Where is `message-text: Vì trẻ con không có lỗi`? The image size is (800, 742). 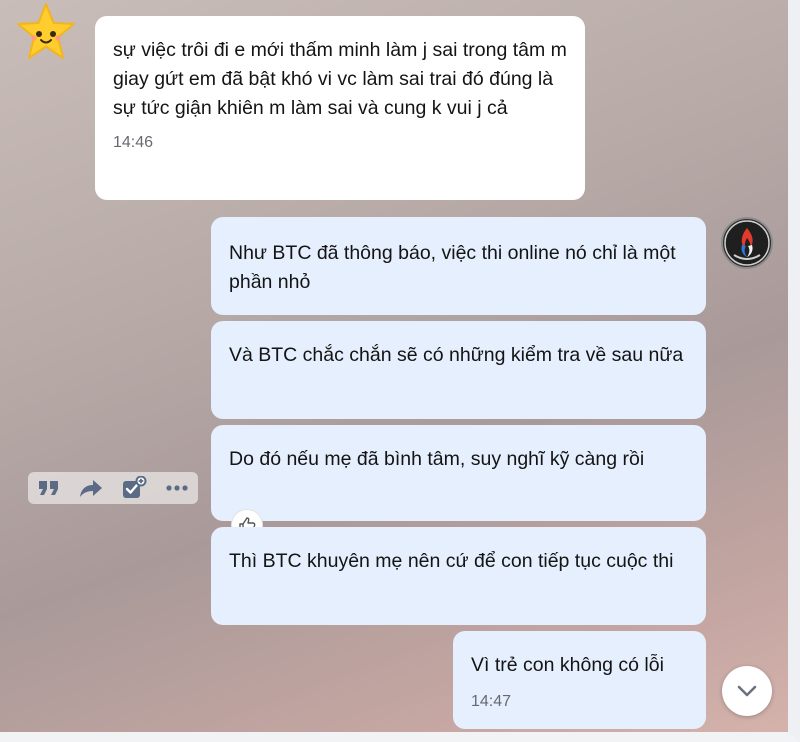
message-text: Vì trẻ con không có lỗi is located at coordinates (567, 665).